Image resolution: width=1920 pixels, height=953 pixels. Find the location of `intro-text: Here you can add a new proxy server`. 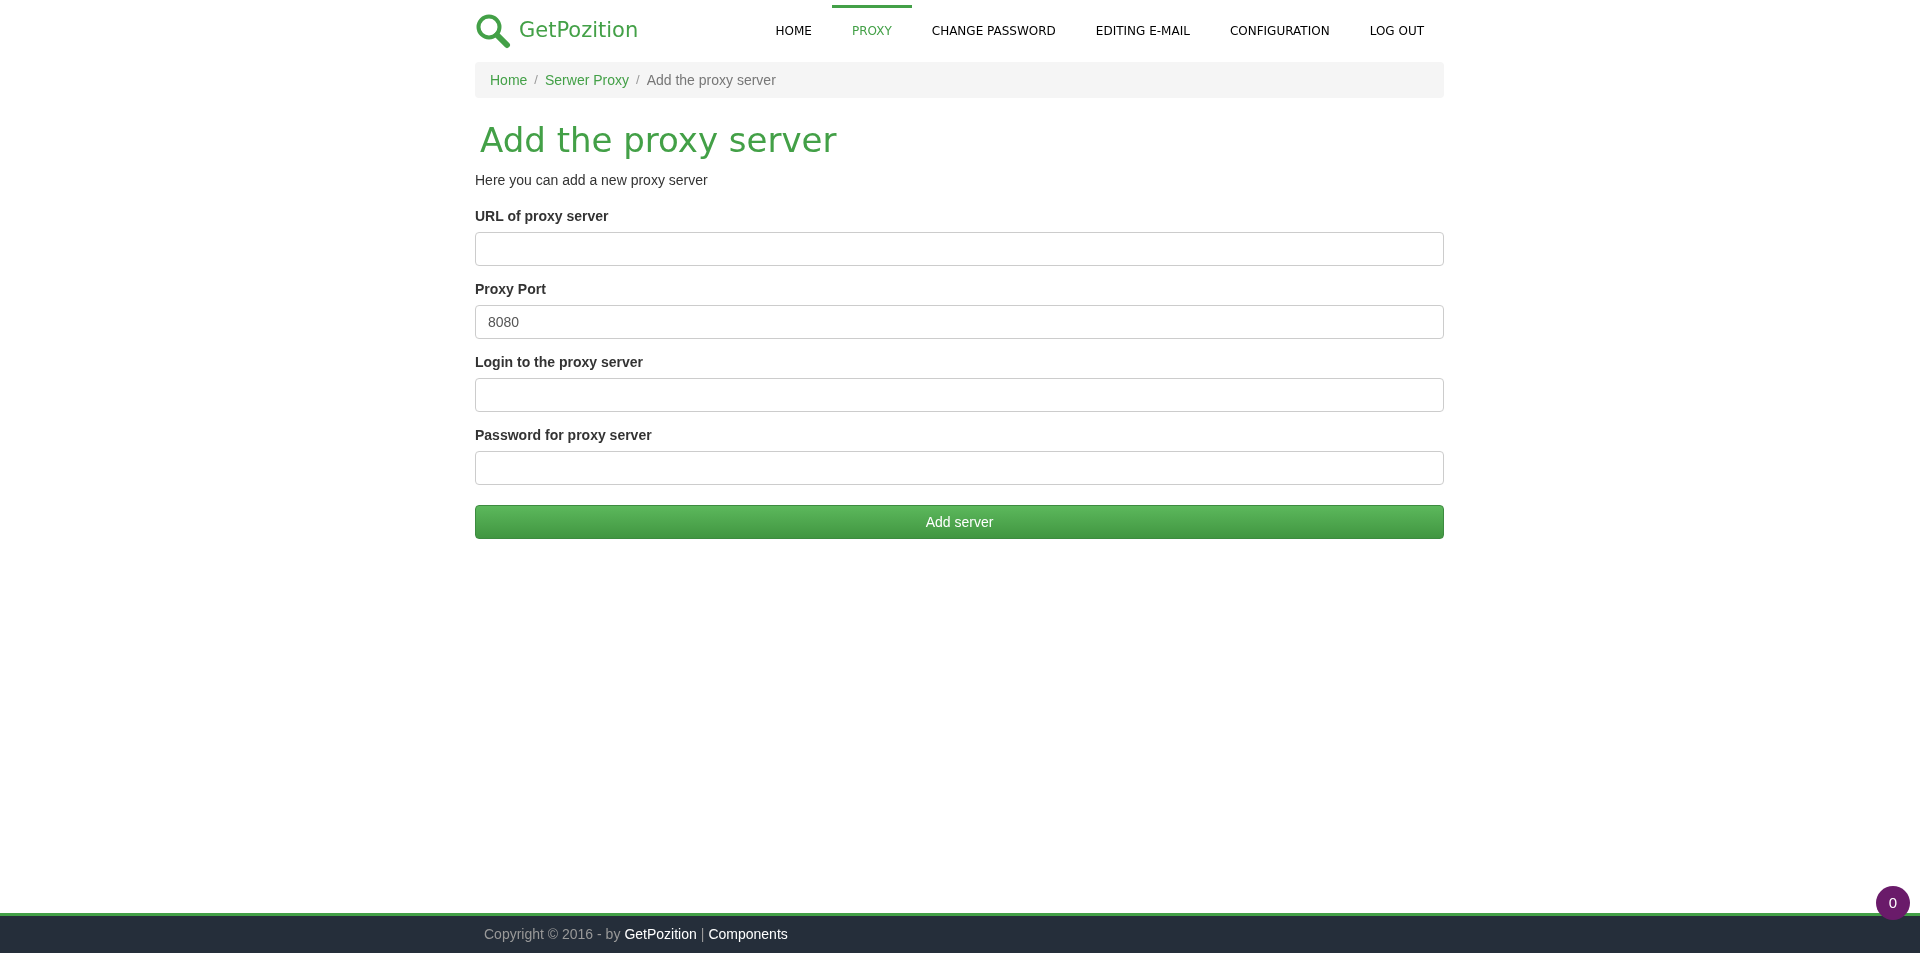

intro-text: Here you can add a new proxy server is located at coordinates (592, 180).